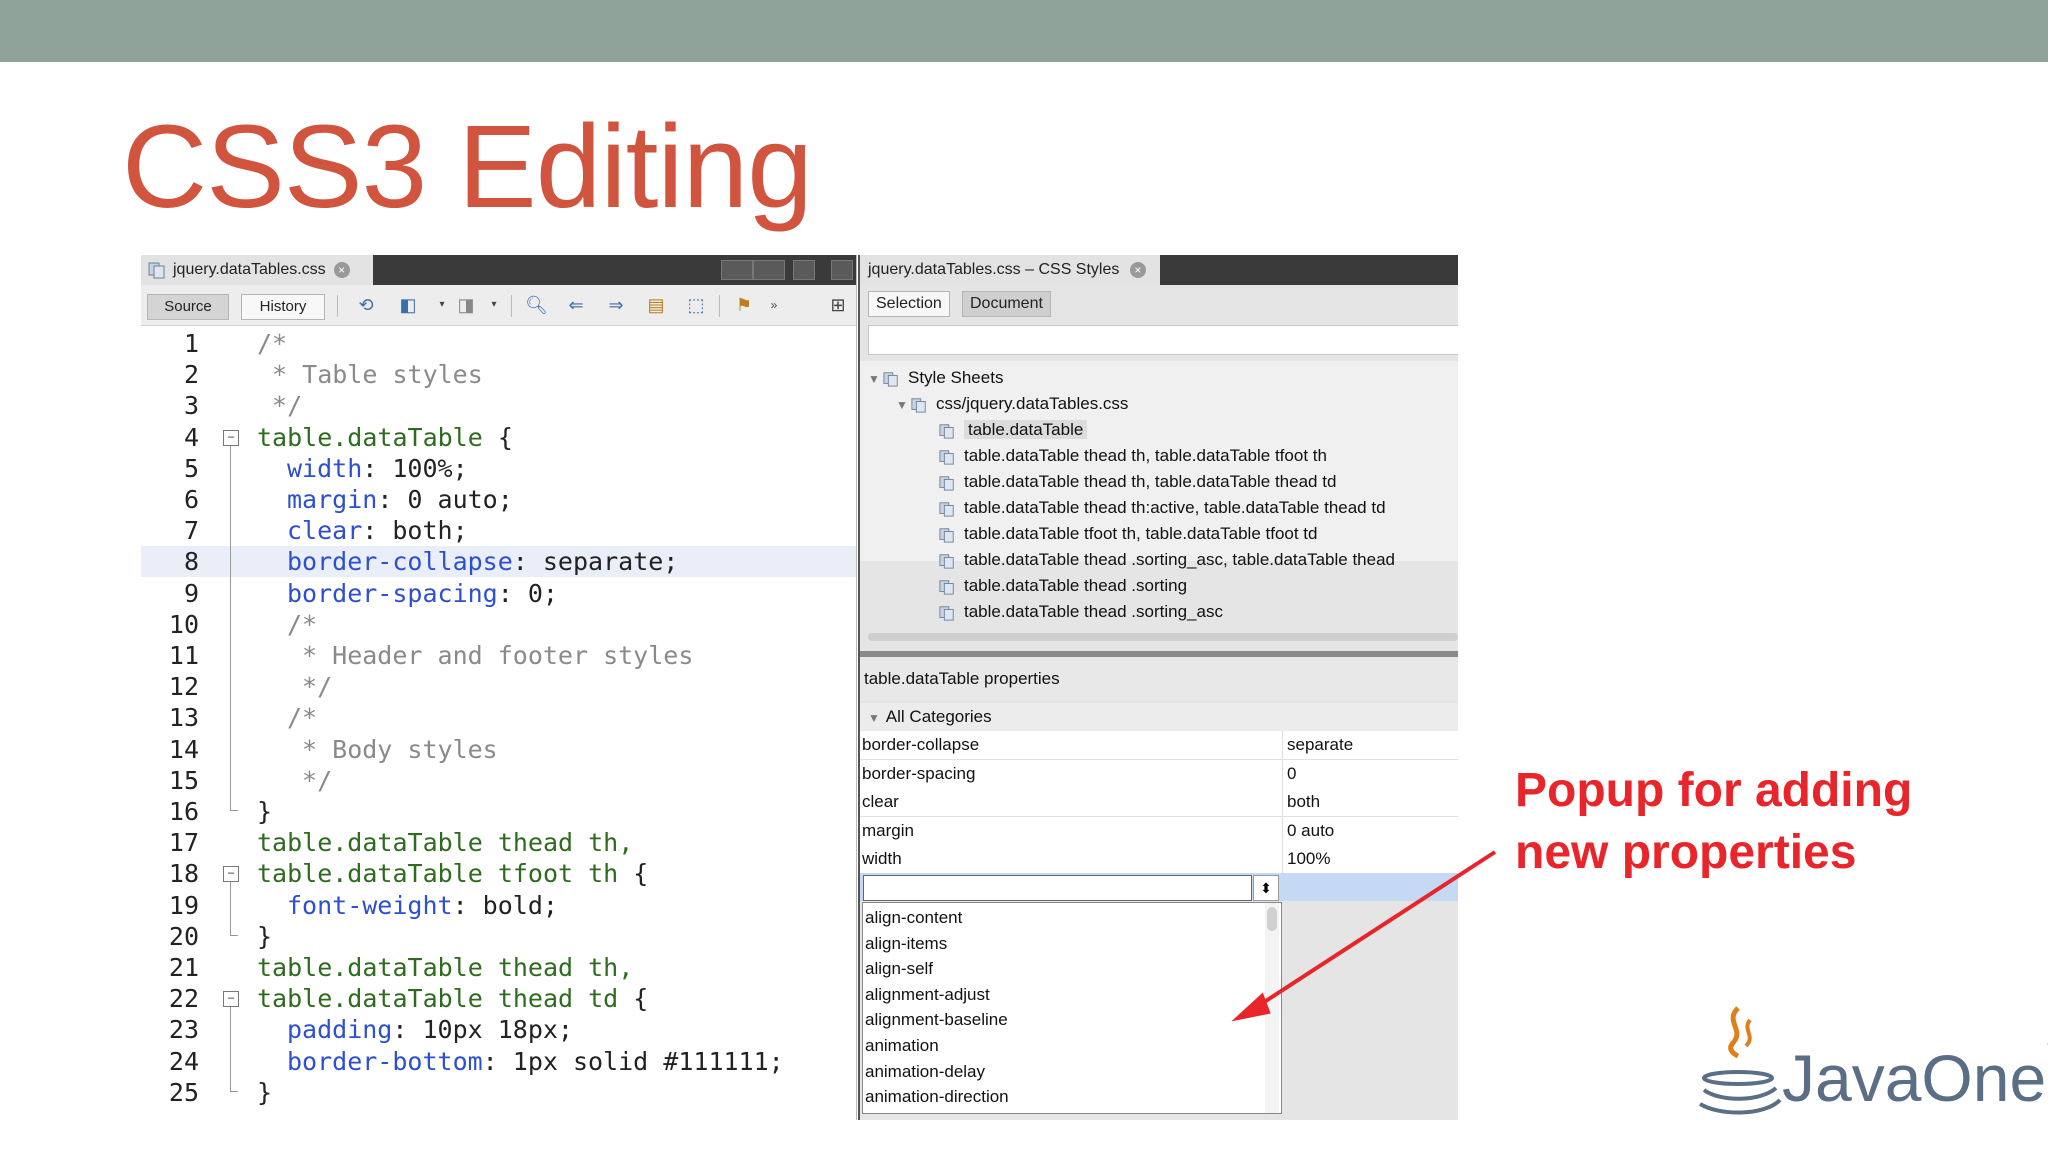 Image resolution: width=2048 pixels, height=1152 pixels. Describe the element at coordinates (1686, 852) in the screenshot. I see `callout-line-2: new properties` at that location.